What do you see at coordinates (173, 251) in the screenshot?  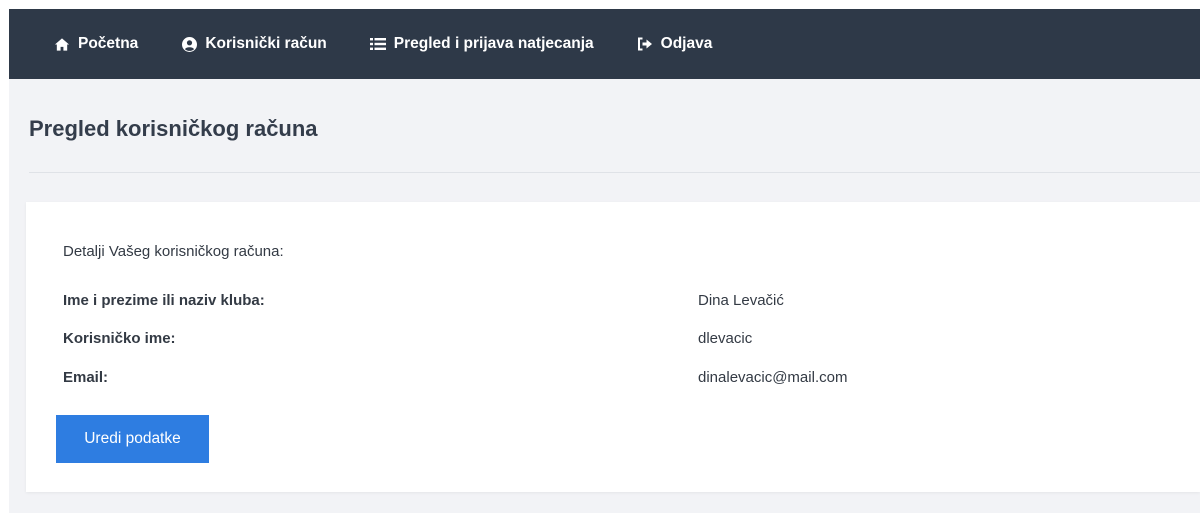 I see `card-intro-text: Detalji Vašeg korisničkog računa:` at bounding box center [173, 251].